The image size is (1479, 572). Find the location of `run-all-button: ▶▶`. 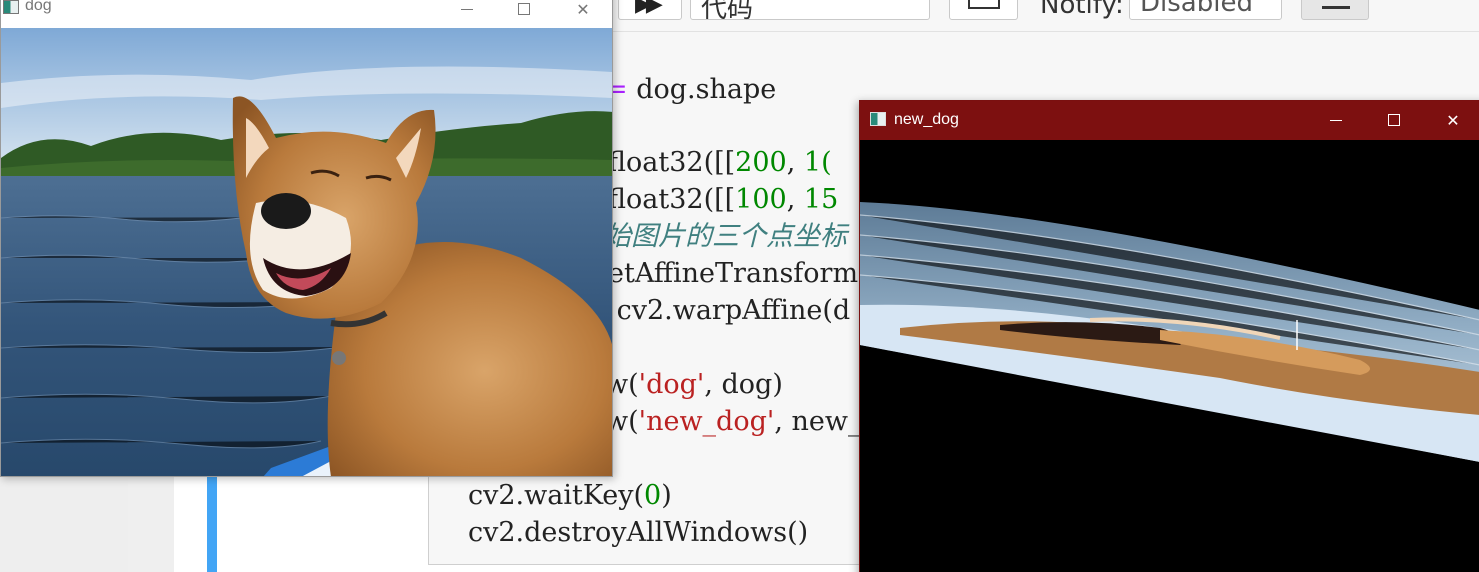

run-all-button: ▶▶ is located at coordinates (650, 10).